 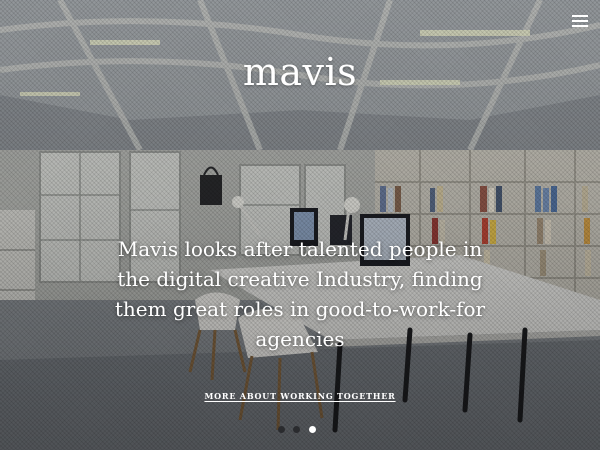 I want to click on menu-line-top, so click(x=580, y=16).